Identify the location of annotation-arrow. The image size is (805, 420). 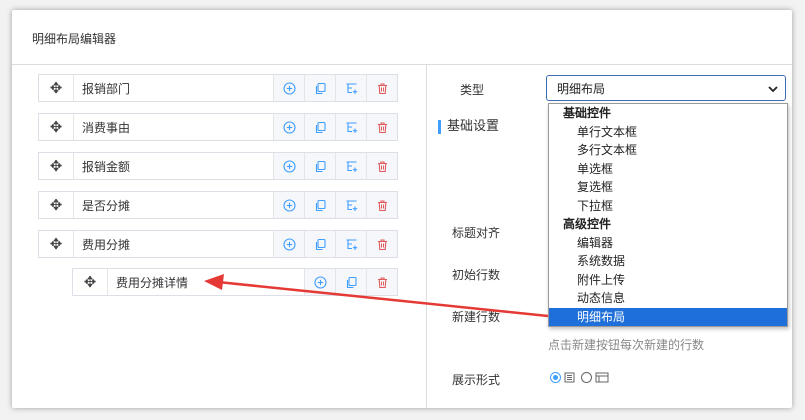
(376, 296).